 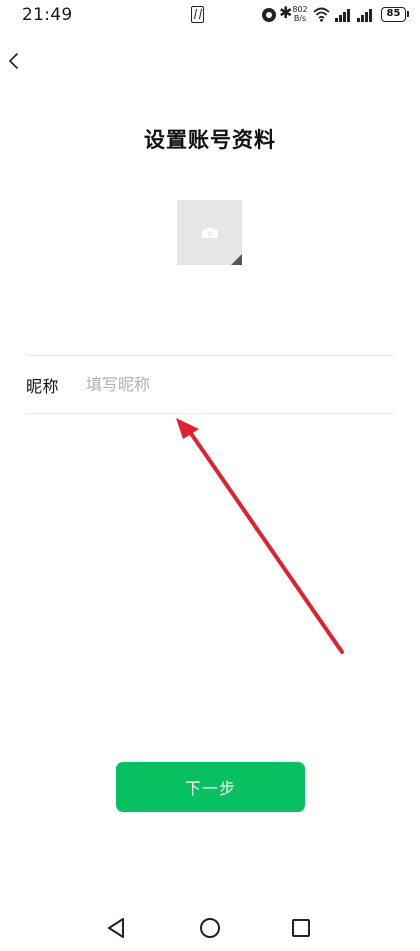 I want to click on nickname-input, so click(x=236, y=384).